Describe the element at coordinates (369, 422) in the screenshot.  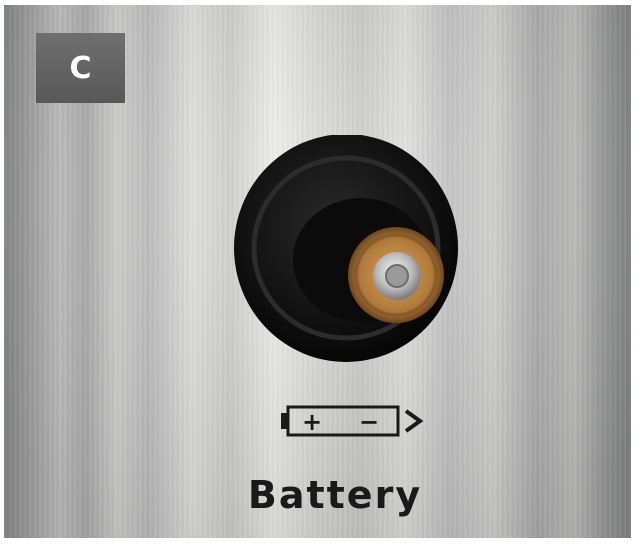
I see `minus-sign: −` at that location.